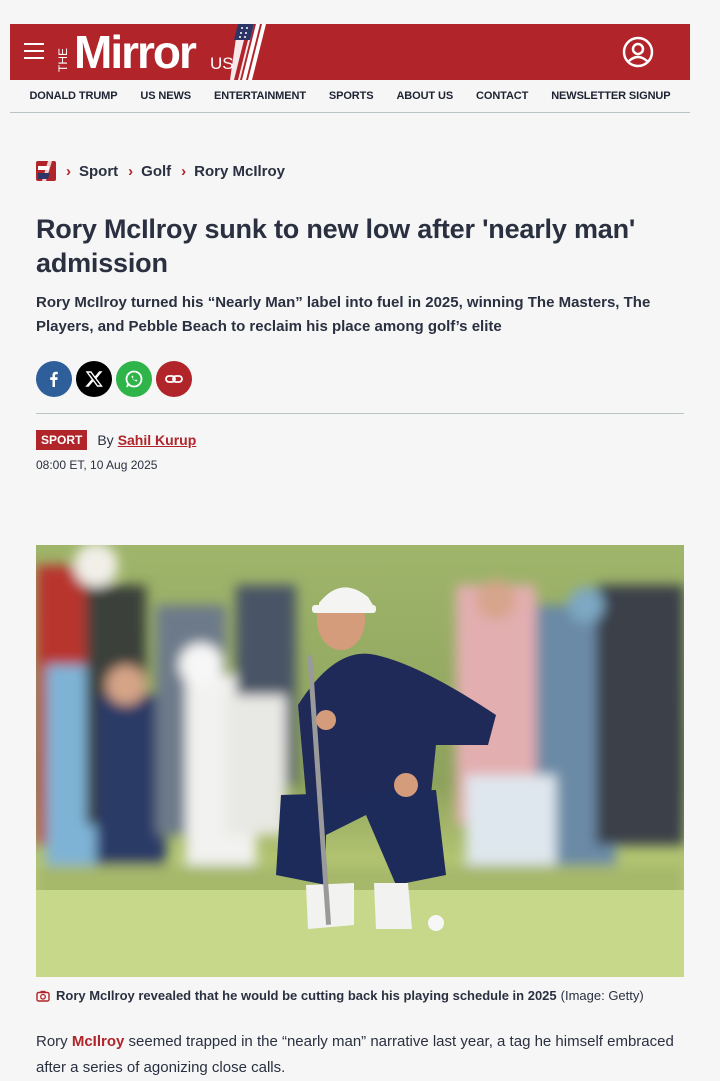 The image size is (720, 1081). Describe the element at coordinates (62, 440) in the screenshot. I see `section-tag: SPORT` at that location.